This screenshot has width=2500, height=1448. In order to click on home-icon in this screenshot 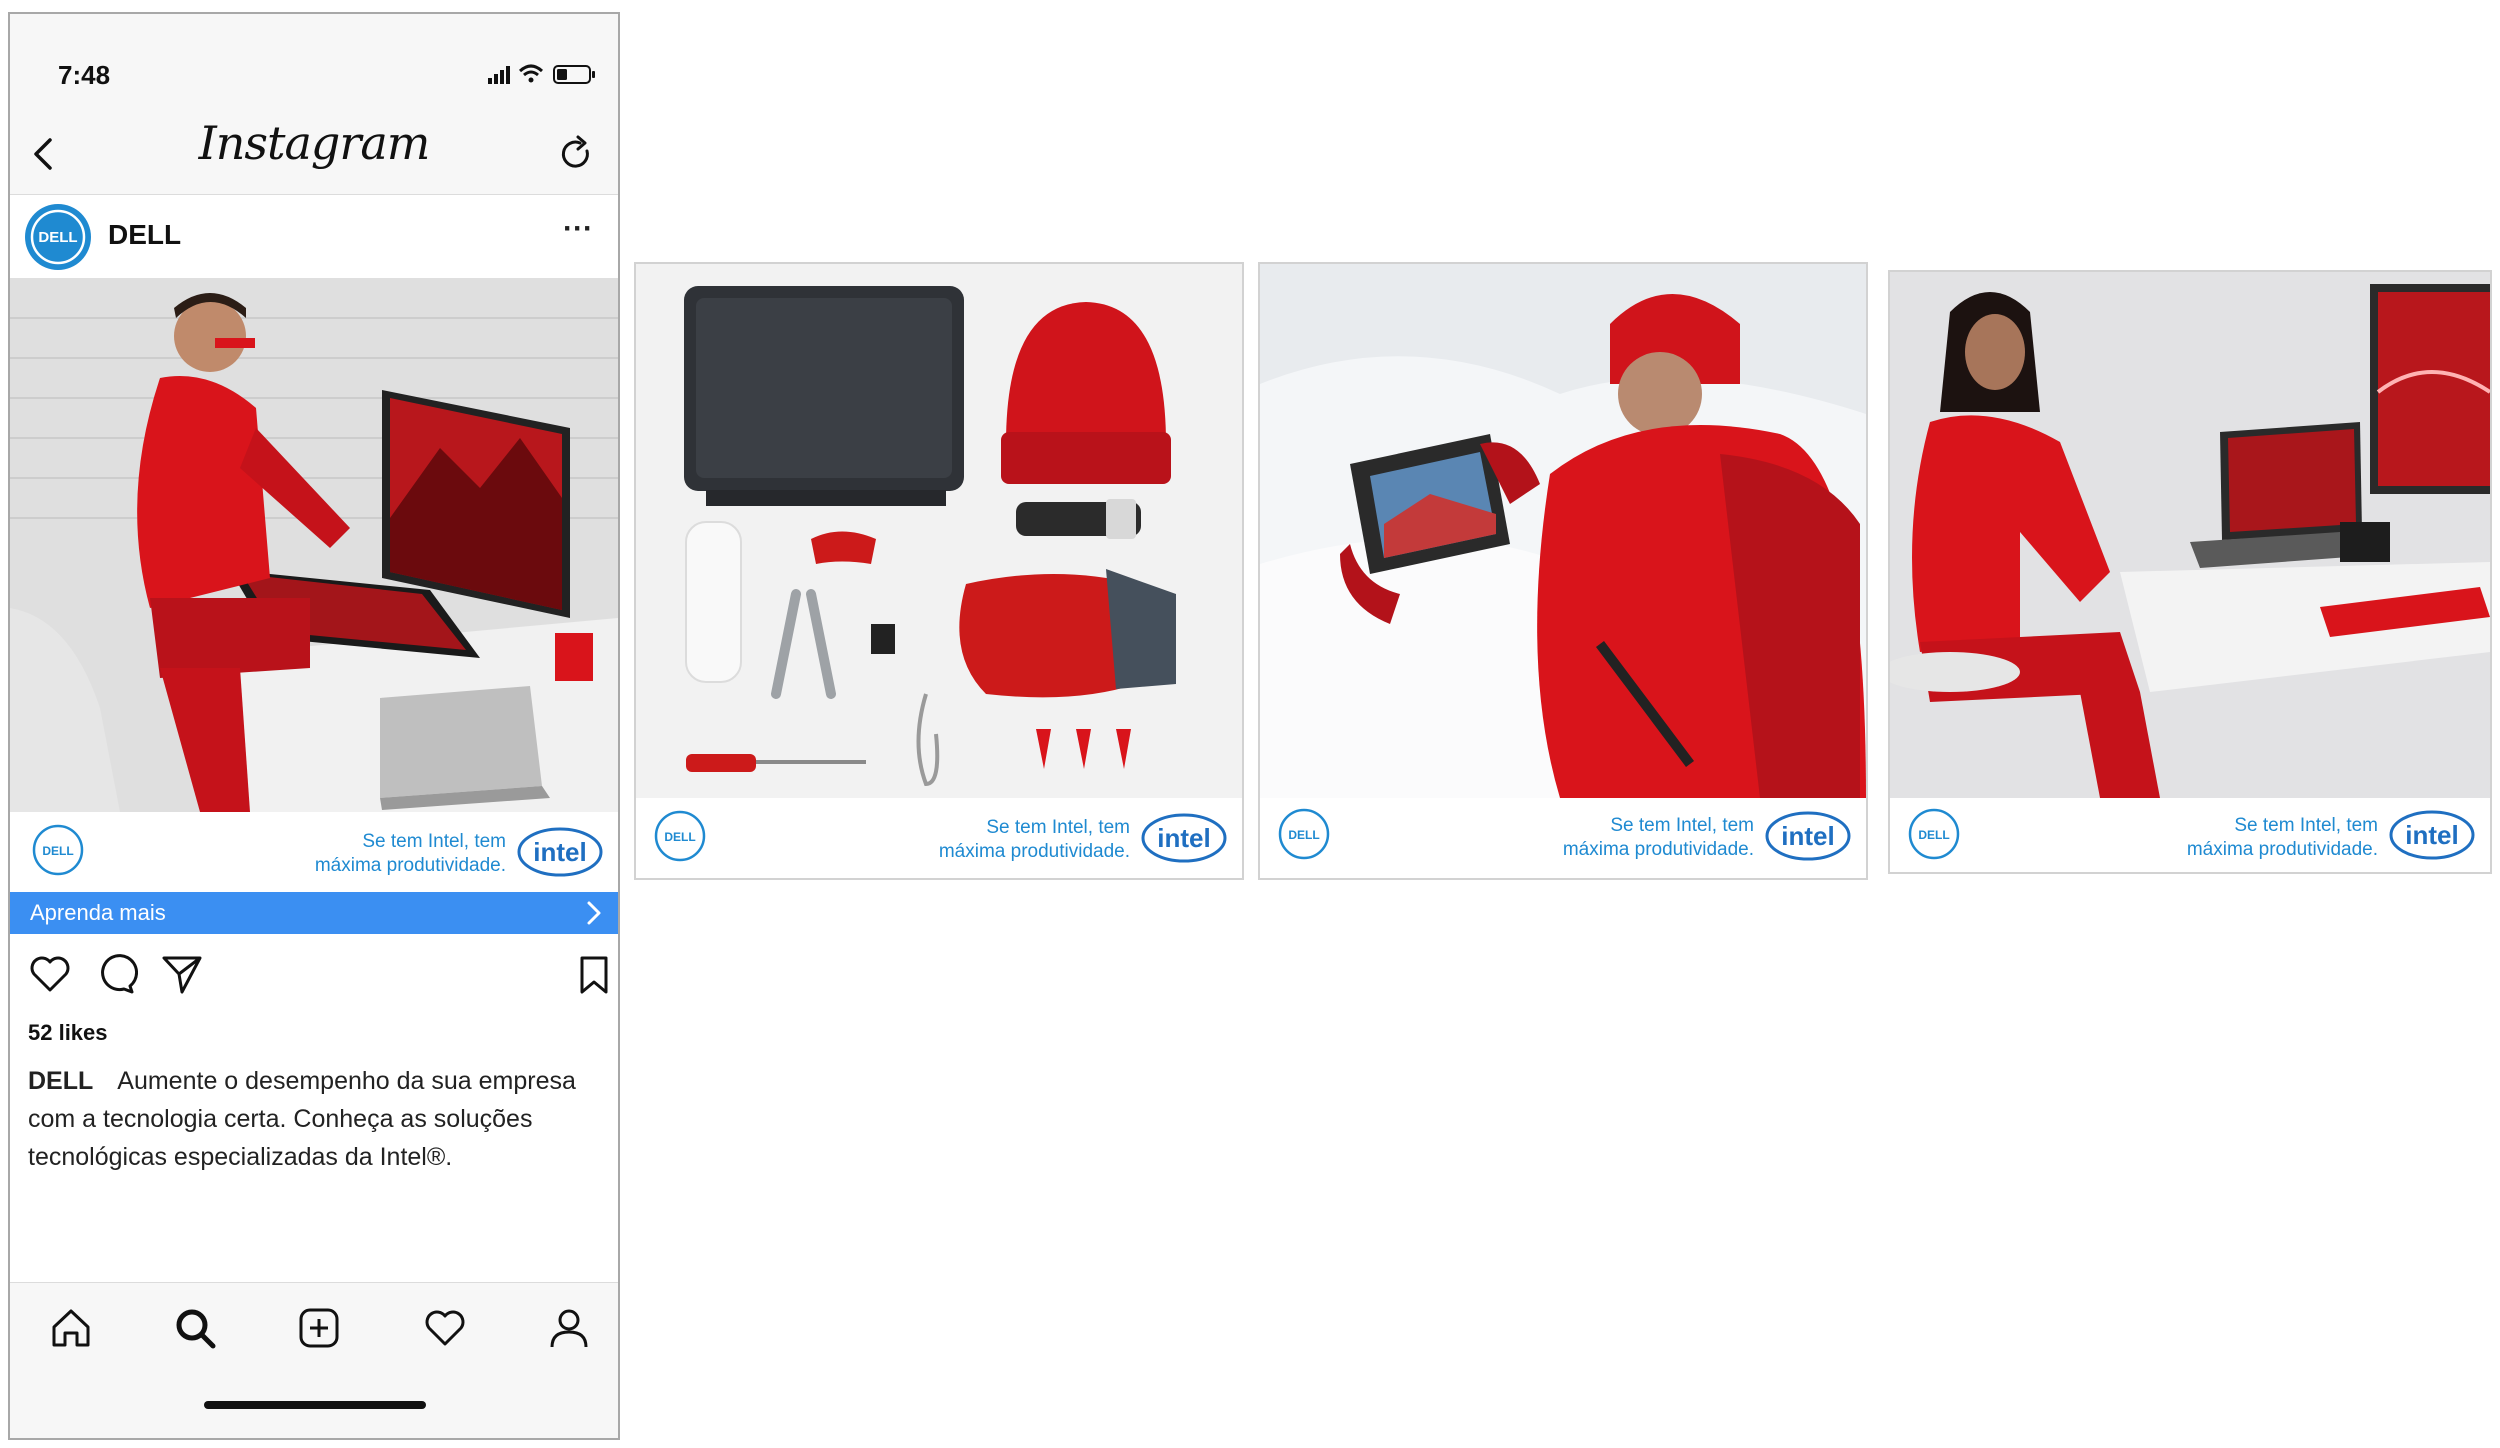, I will do `click(71, 1328)`.